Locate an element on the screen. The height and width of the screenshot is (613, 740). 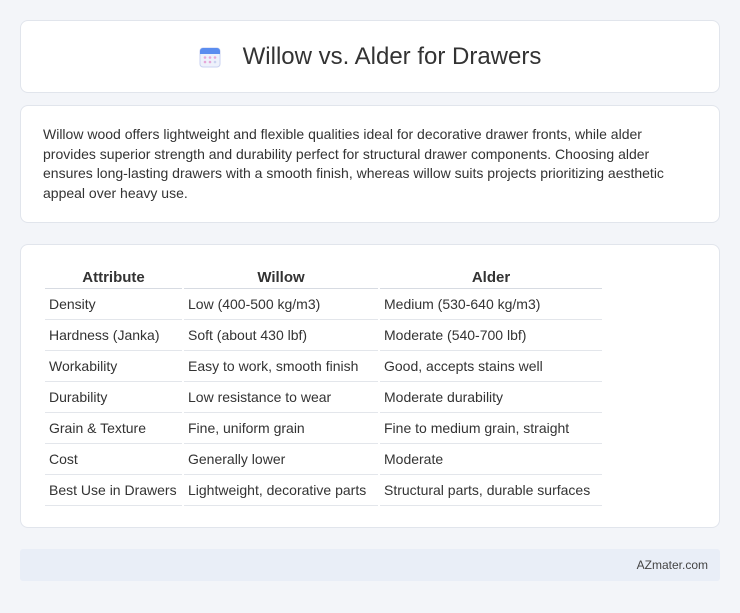
cell-alder: Good, accepts stains well is located at coordinates (491, 366).